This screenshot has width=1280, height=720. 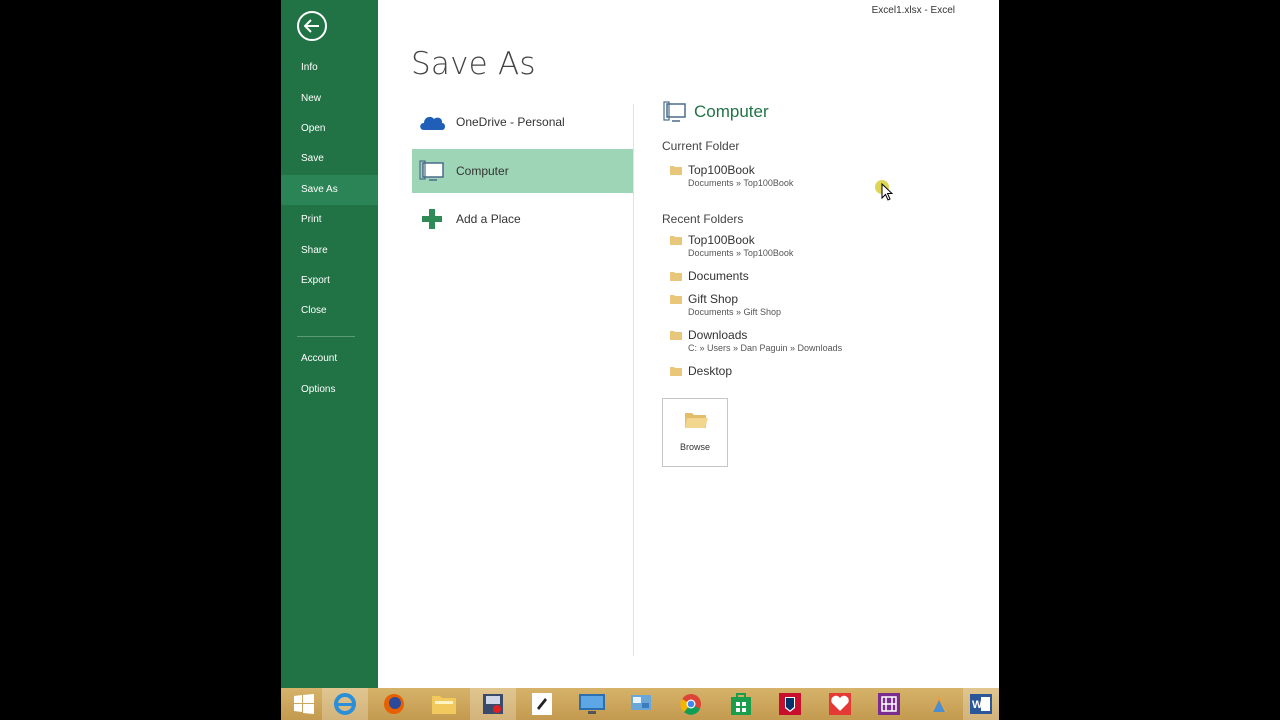 What do you see at coordinates (329, 190) in the screenshot?
I see `nav-save-as: Save As` at bounding box center [329, 190].